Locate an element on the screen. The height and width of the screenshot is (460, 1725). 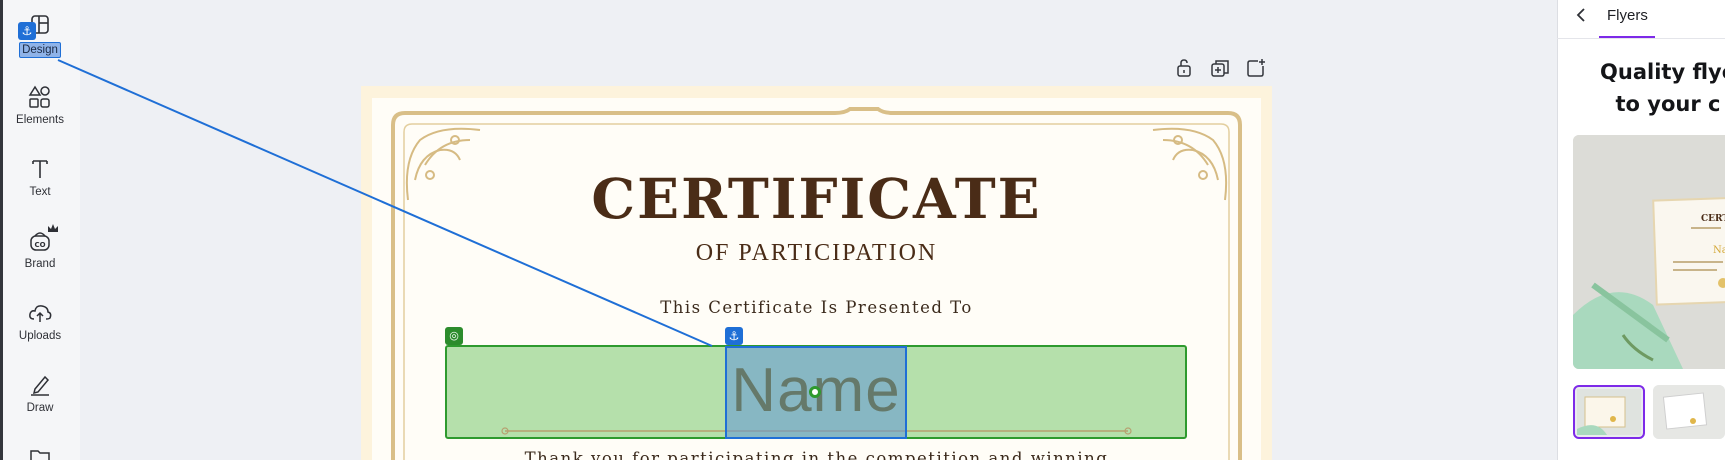
certificate-photo: CERTI Na is located at coordinates (1649, 252).